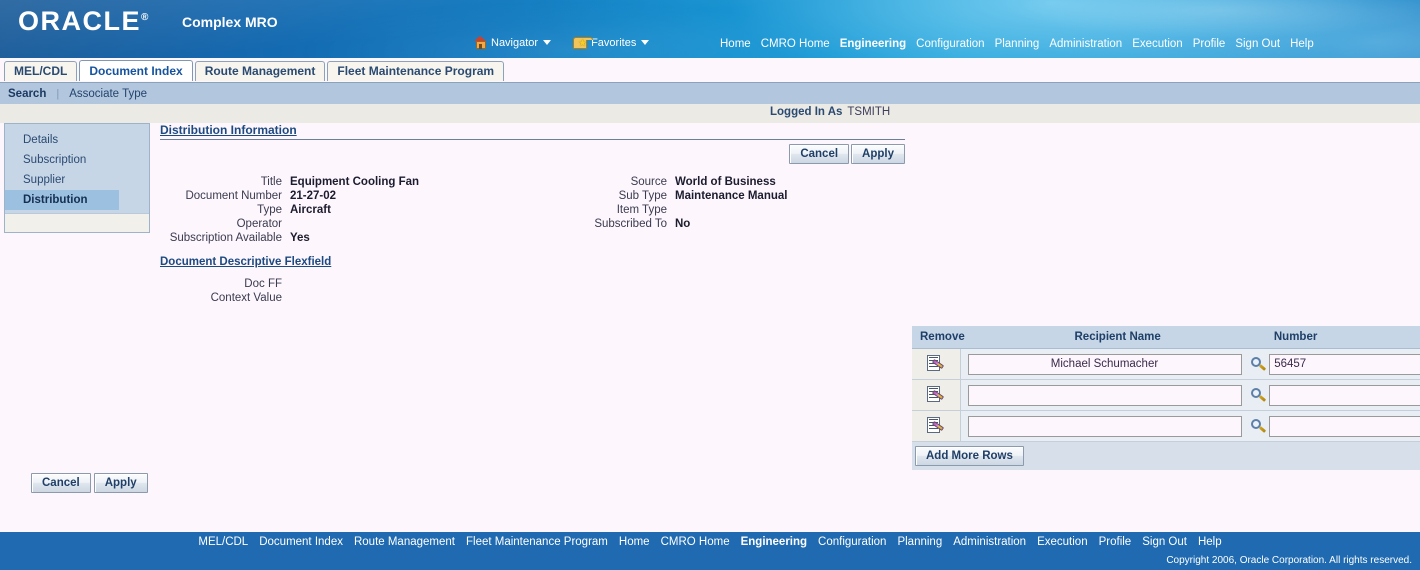 This screenshot has height=570, width=1420. Describe the element at coordinates (260, 71) in the screenshot. I see `tab-route-management: Route Management` at that location.